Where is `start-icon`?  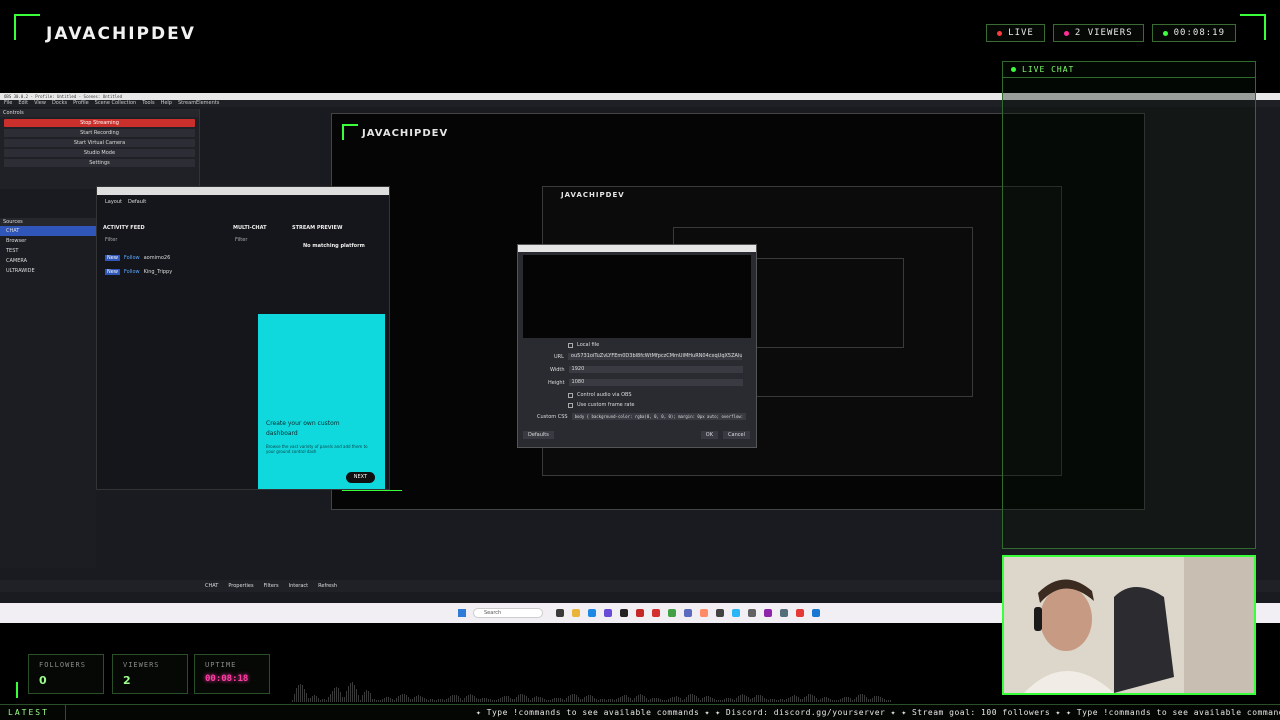
start-icon is located at coordinates (462, 613).